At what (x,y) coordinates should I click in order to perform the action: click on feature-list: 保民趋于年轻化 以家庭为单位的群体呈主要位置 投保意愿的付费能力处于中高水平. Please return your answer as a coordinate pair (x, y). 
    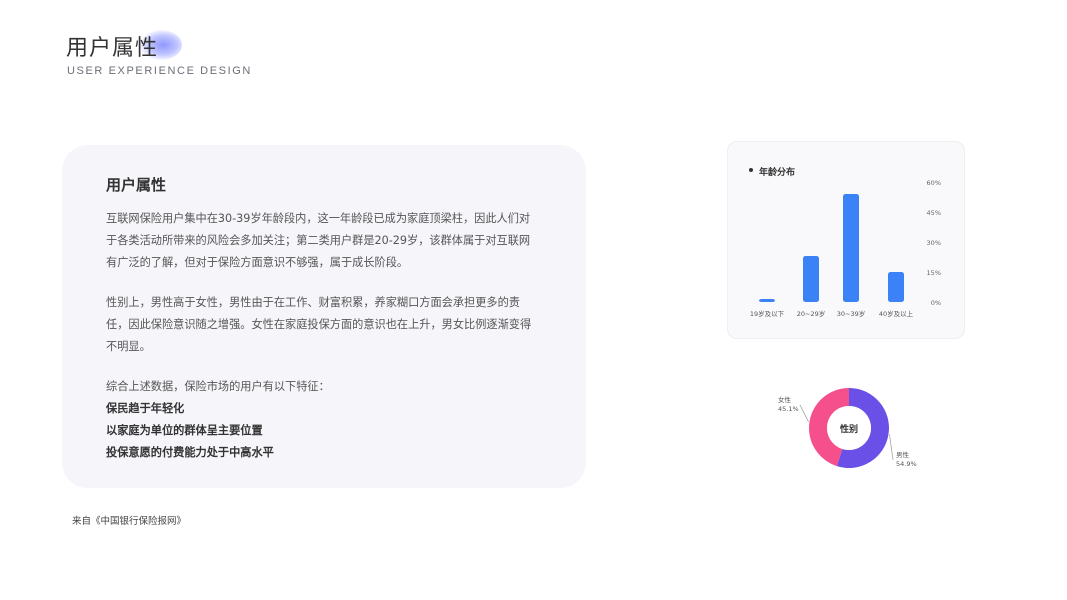
    Looking at the image, I should click on (190, 431).